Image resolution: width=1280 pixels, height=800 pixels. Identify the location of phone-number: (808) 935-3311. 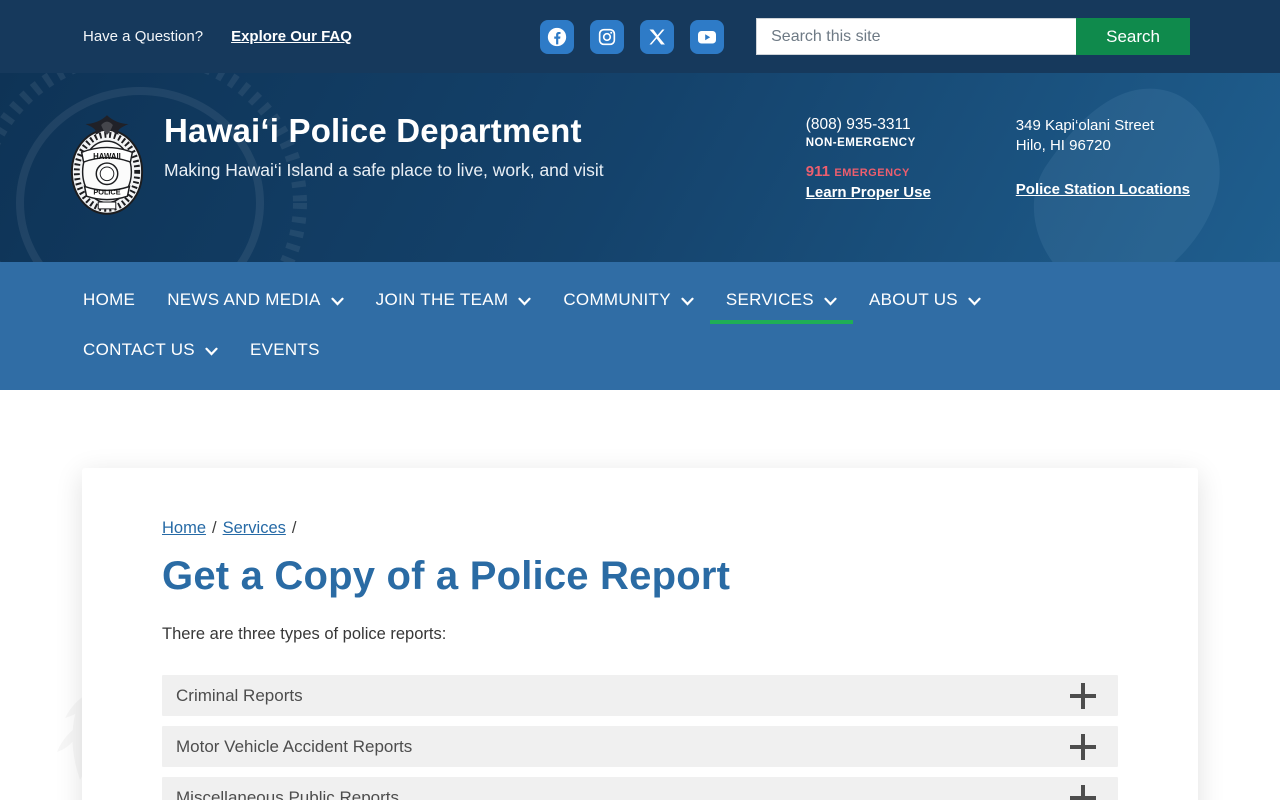
(868, 125).